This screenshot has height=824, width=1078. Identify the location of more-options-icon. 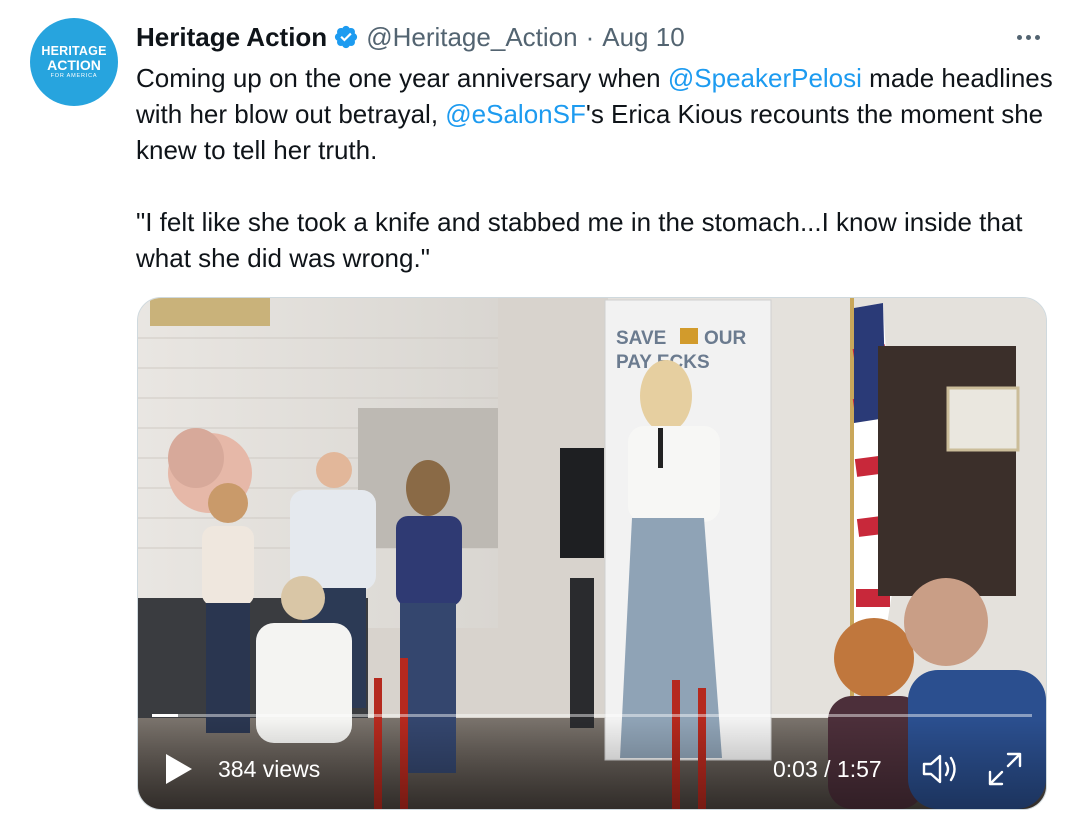
(1028, 37).